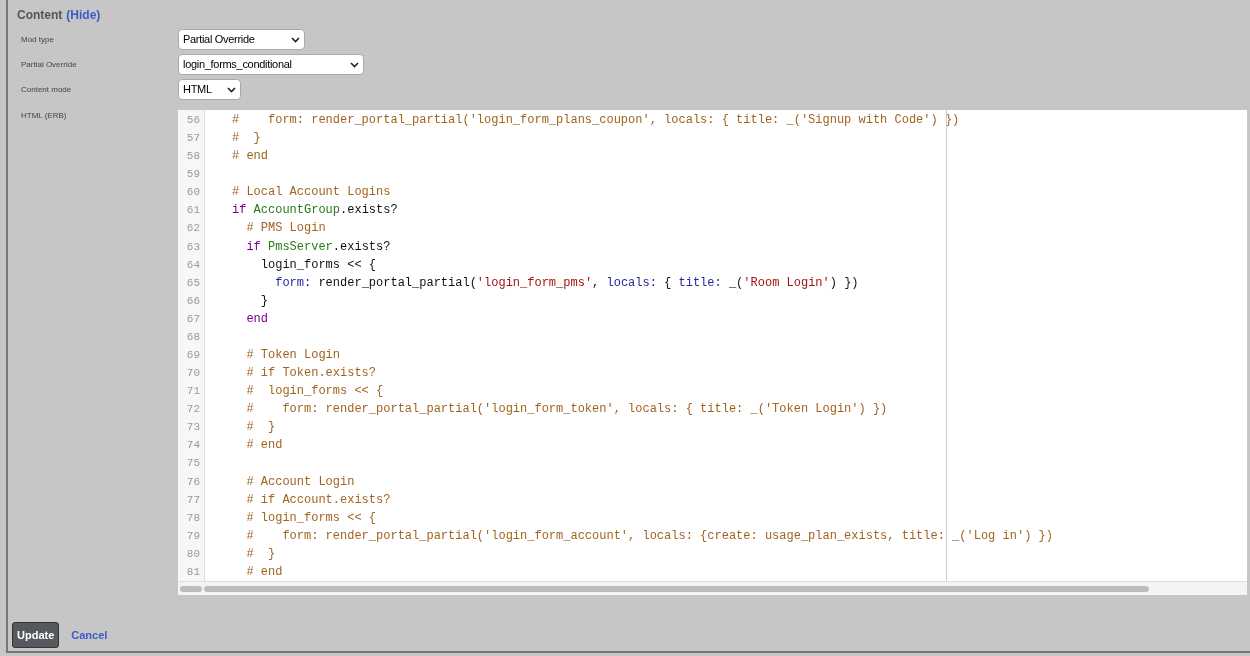  I want to click on section-title: Content, so click(40, 15).